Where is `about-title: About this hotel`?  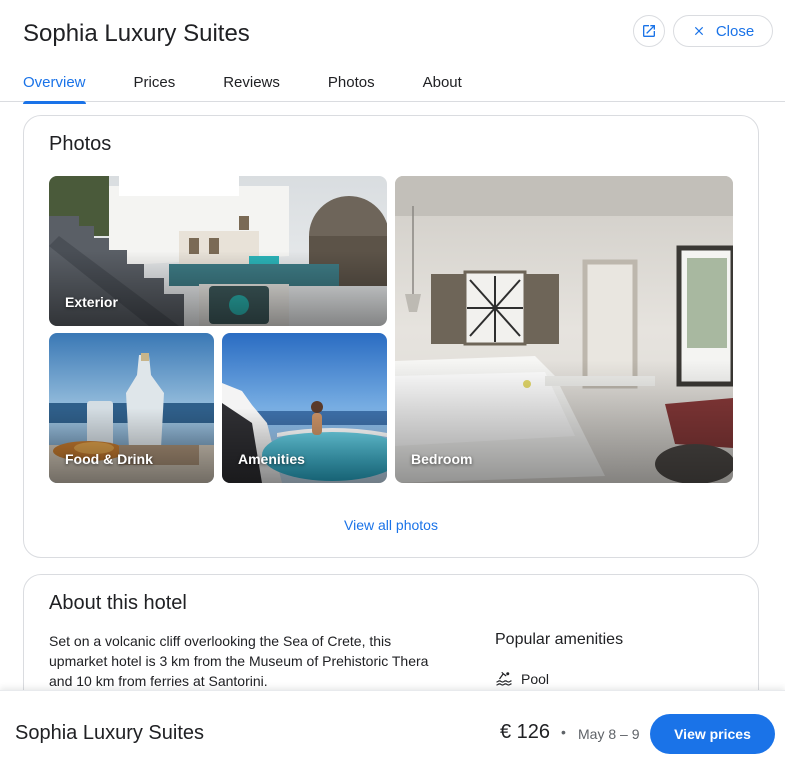 about-title: About this hotel is located at coordinates (118, 603).